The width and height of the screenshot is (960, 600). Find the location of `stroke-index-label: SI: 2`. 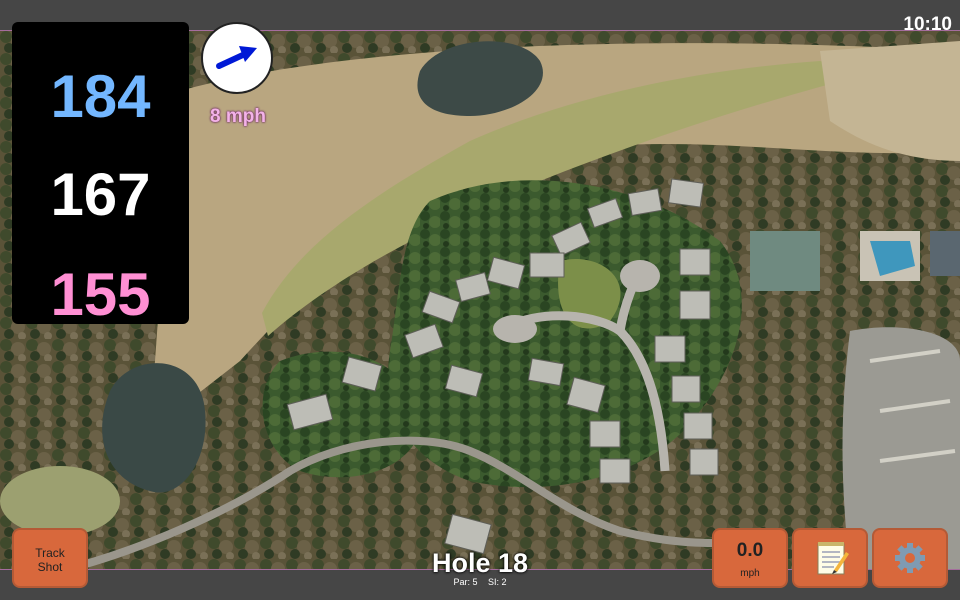

stroke-index-label: SI: 2 is located at coordinates (497, 582).